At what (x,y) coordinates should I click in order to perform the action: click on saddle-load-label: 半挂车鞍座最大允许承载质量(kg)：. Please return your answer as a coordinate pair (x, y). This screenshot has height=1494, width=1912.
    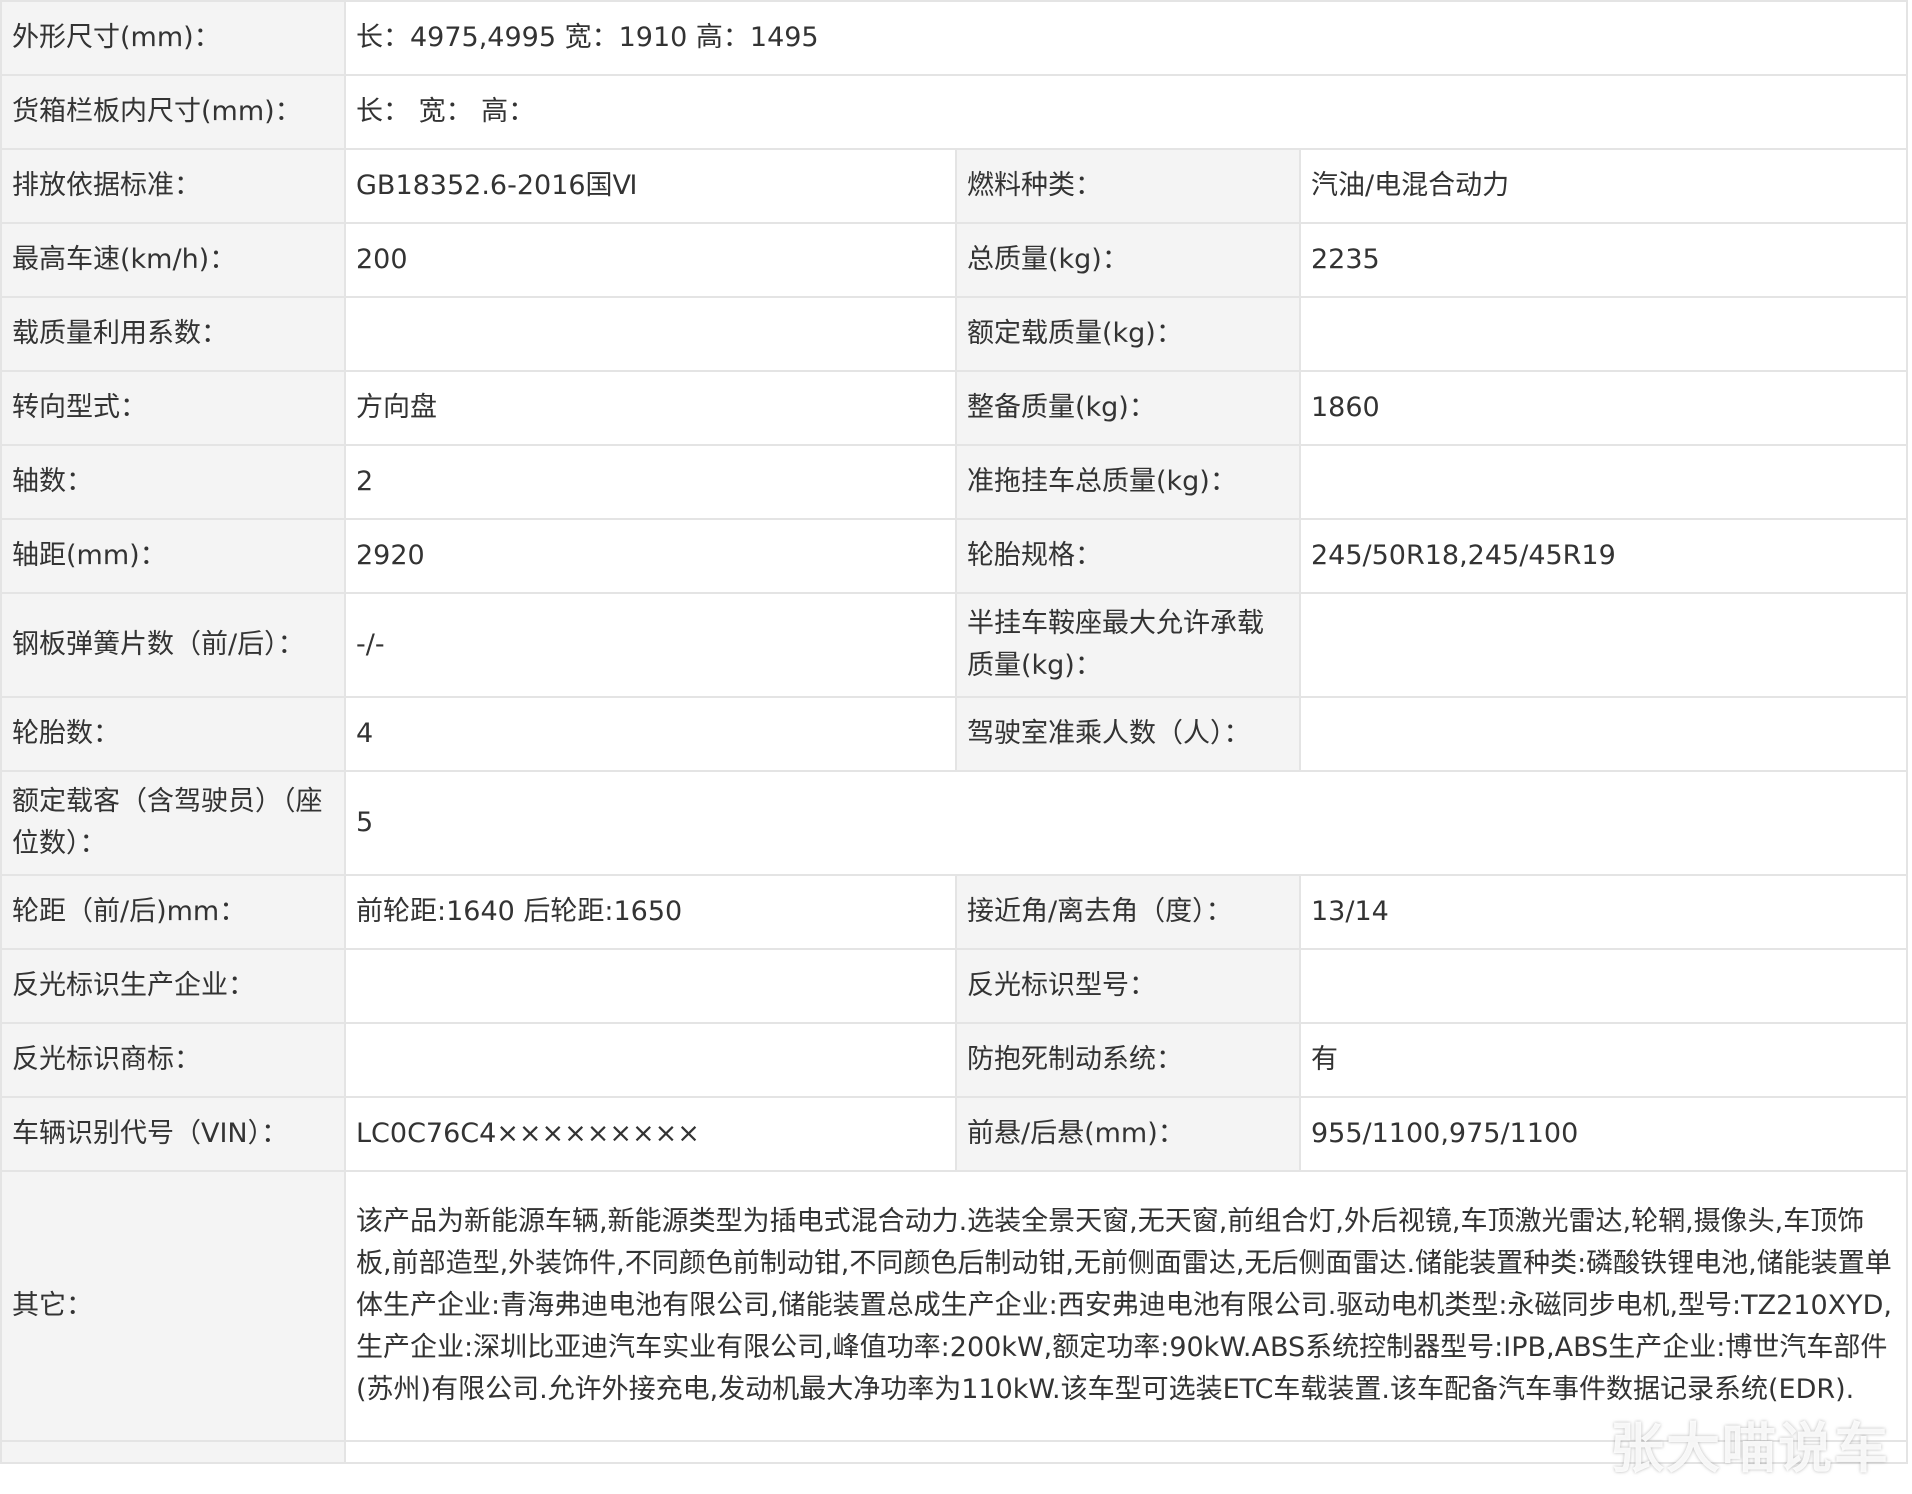
    Looking at the image, I should click on (1128, 645).